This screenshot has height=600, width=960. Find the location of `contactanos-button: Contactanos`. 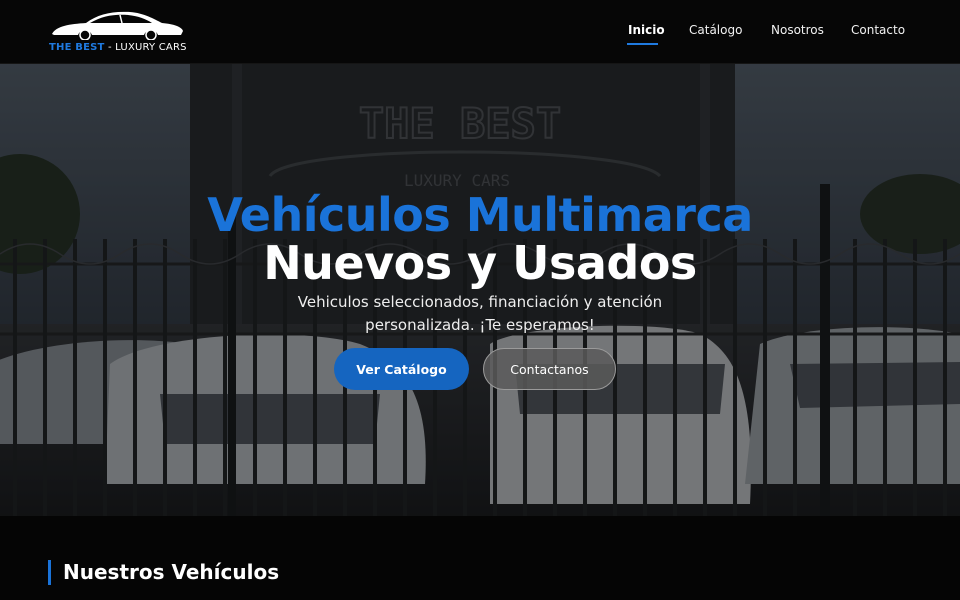

contactanos-button: Contactanos is located at coordinates (549, 369).